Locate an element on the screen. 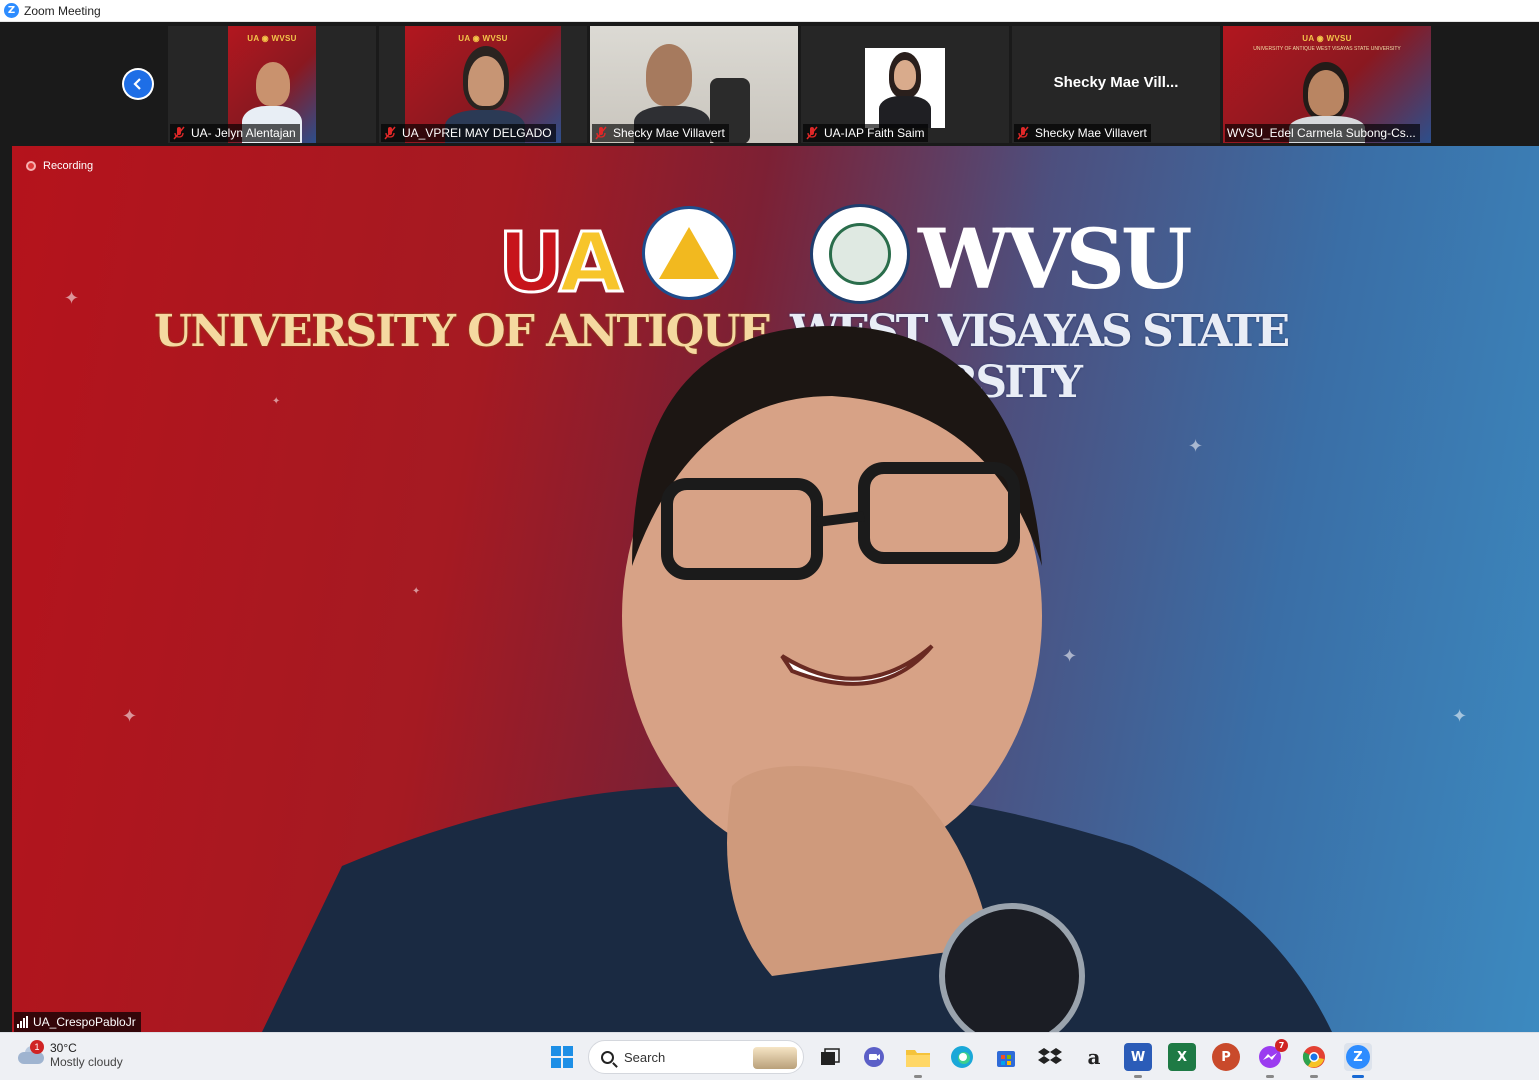  participant-tile: UA ◉ WVSU UA- Jelyn Alentajan is located at coordinates (272, 84).